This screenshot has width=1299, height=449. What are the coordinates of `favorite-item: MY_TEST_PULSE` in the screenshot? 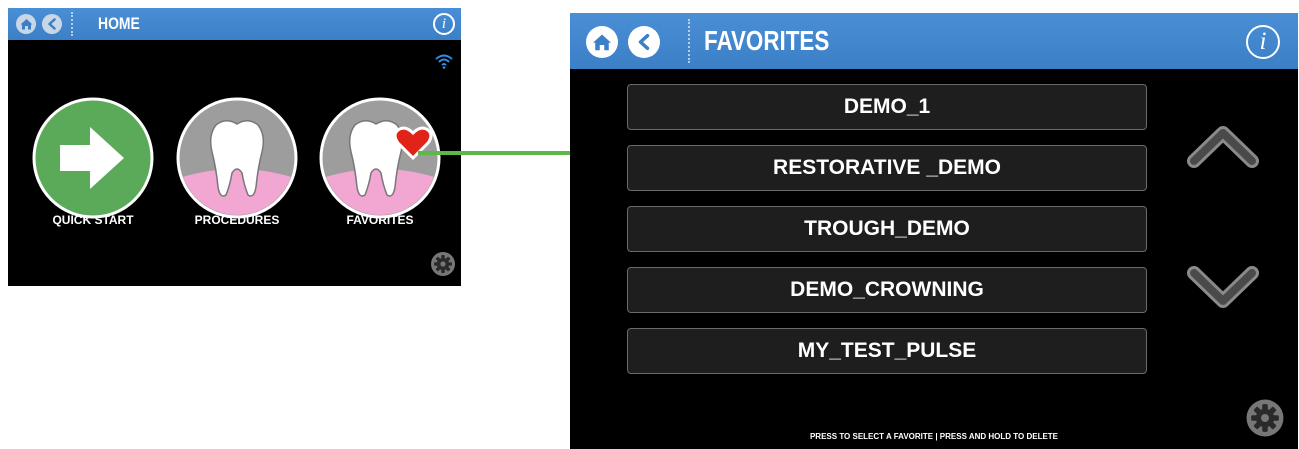 It's located at (887, 351).